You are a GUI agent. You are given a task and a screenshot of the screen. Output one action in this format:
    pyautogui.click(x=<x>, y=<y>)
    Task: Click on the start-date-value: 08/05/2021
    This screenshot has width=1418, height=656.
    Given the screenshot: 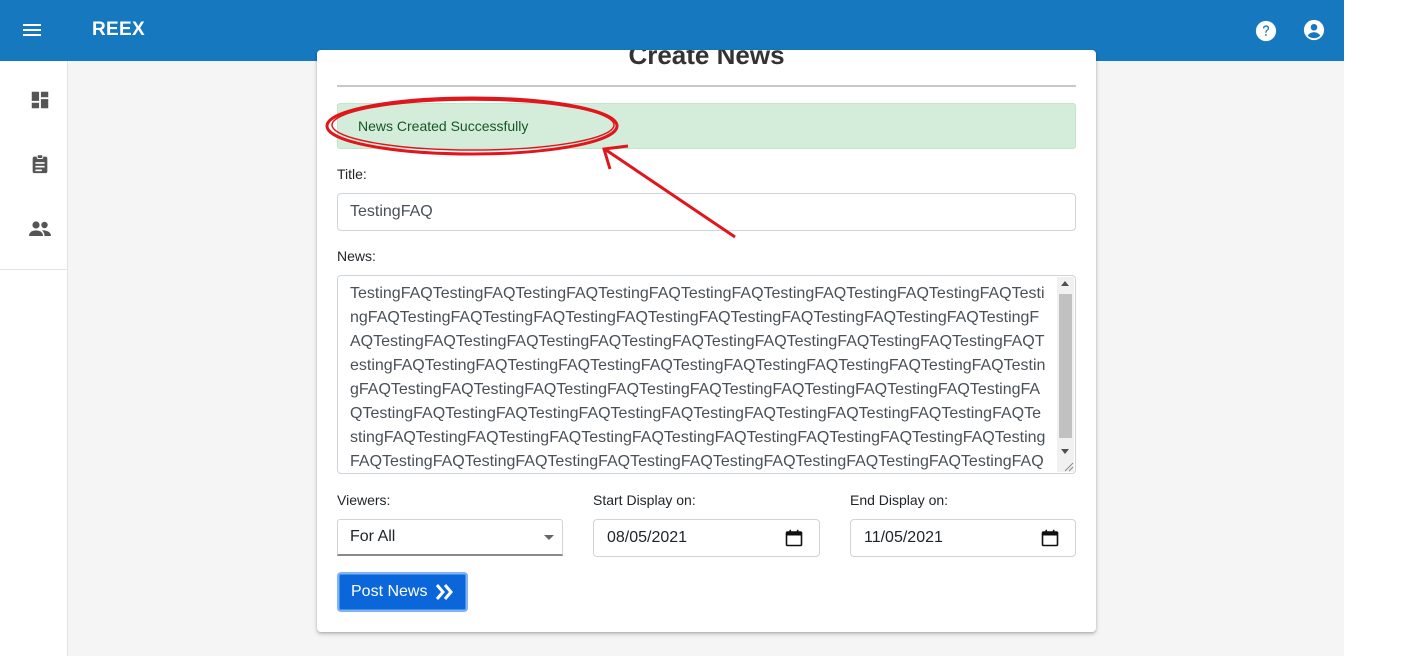 What is the action you would take?
    pyautogui.click(x=647, y=537)
    